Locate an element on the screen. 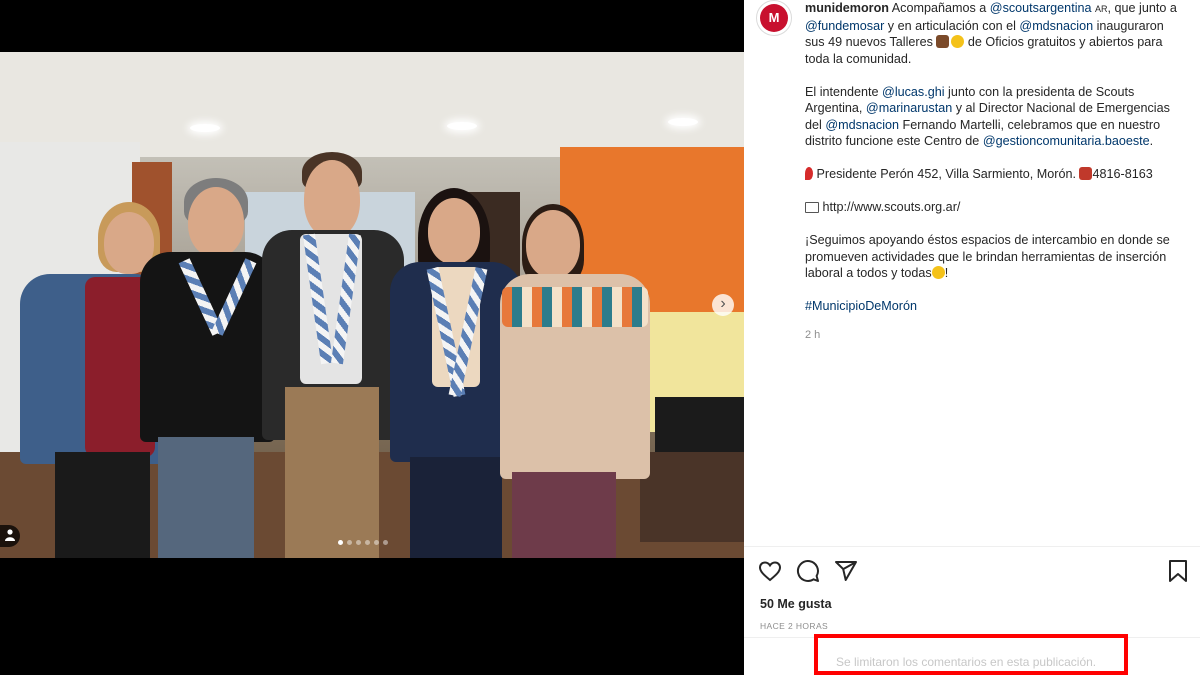 The height and width of the screenshot is (675, 1200). like-button is located at coordinates (770, 571).